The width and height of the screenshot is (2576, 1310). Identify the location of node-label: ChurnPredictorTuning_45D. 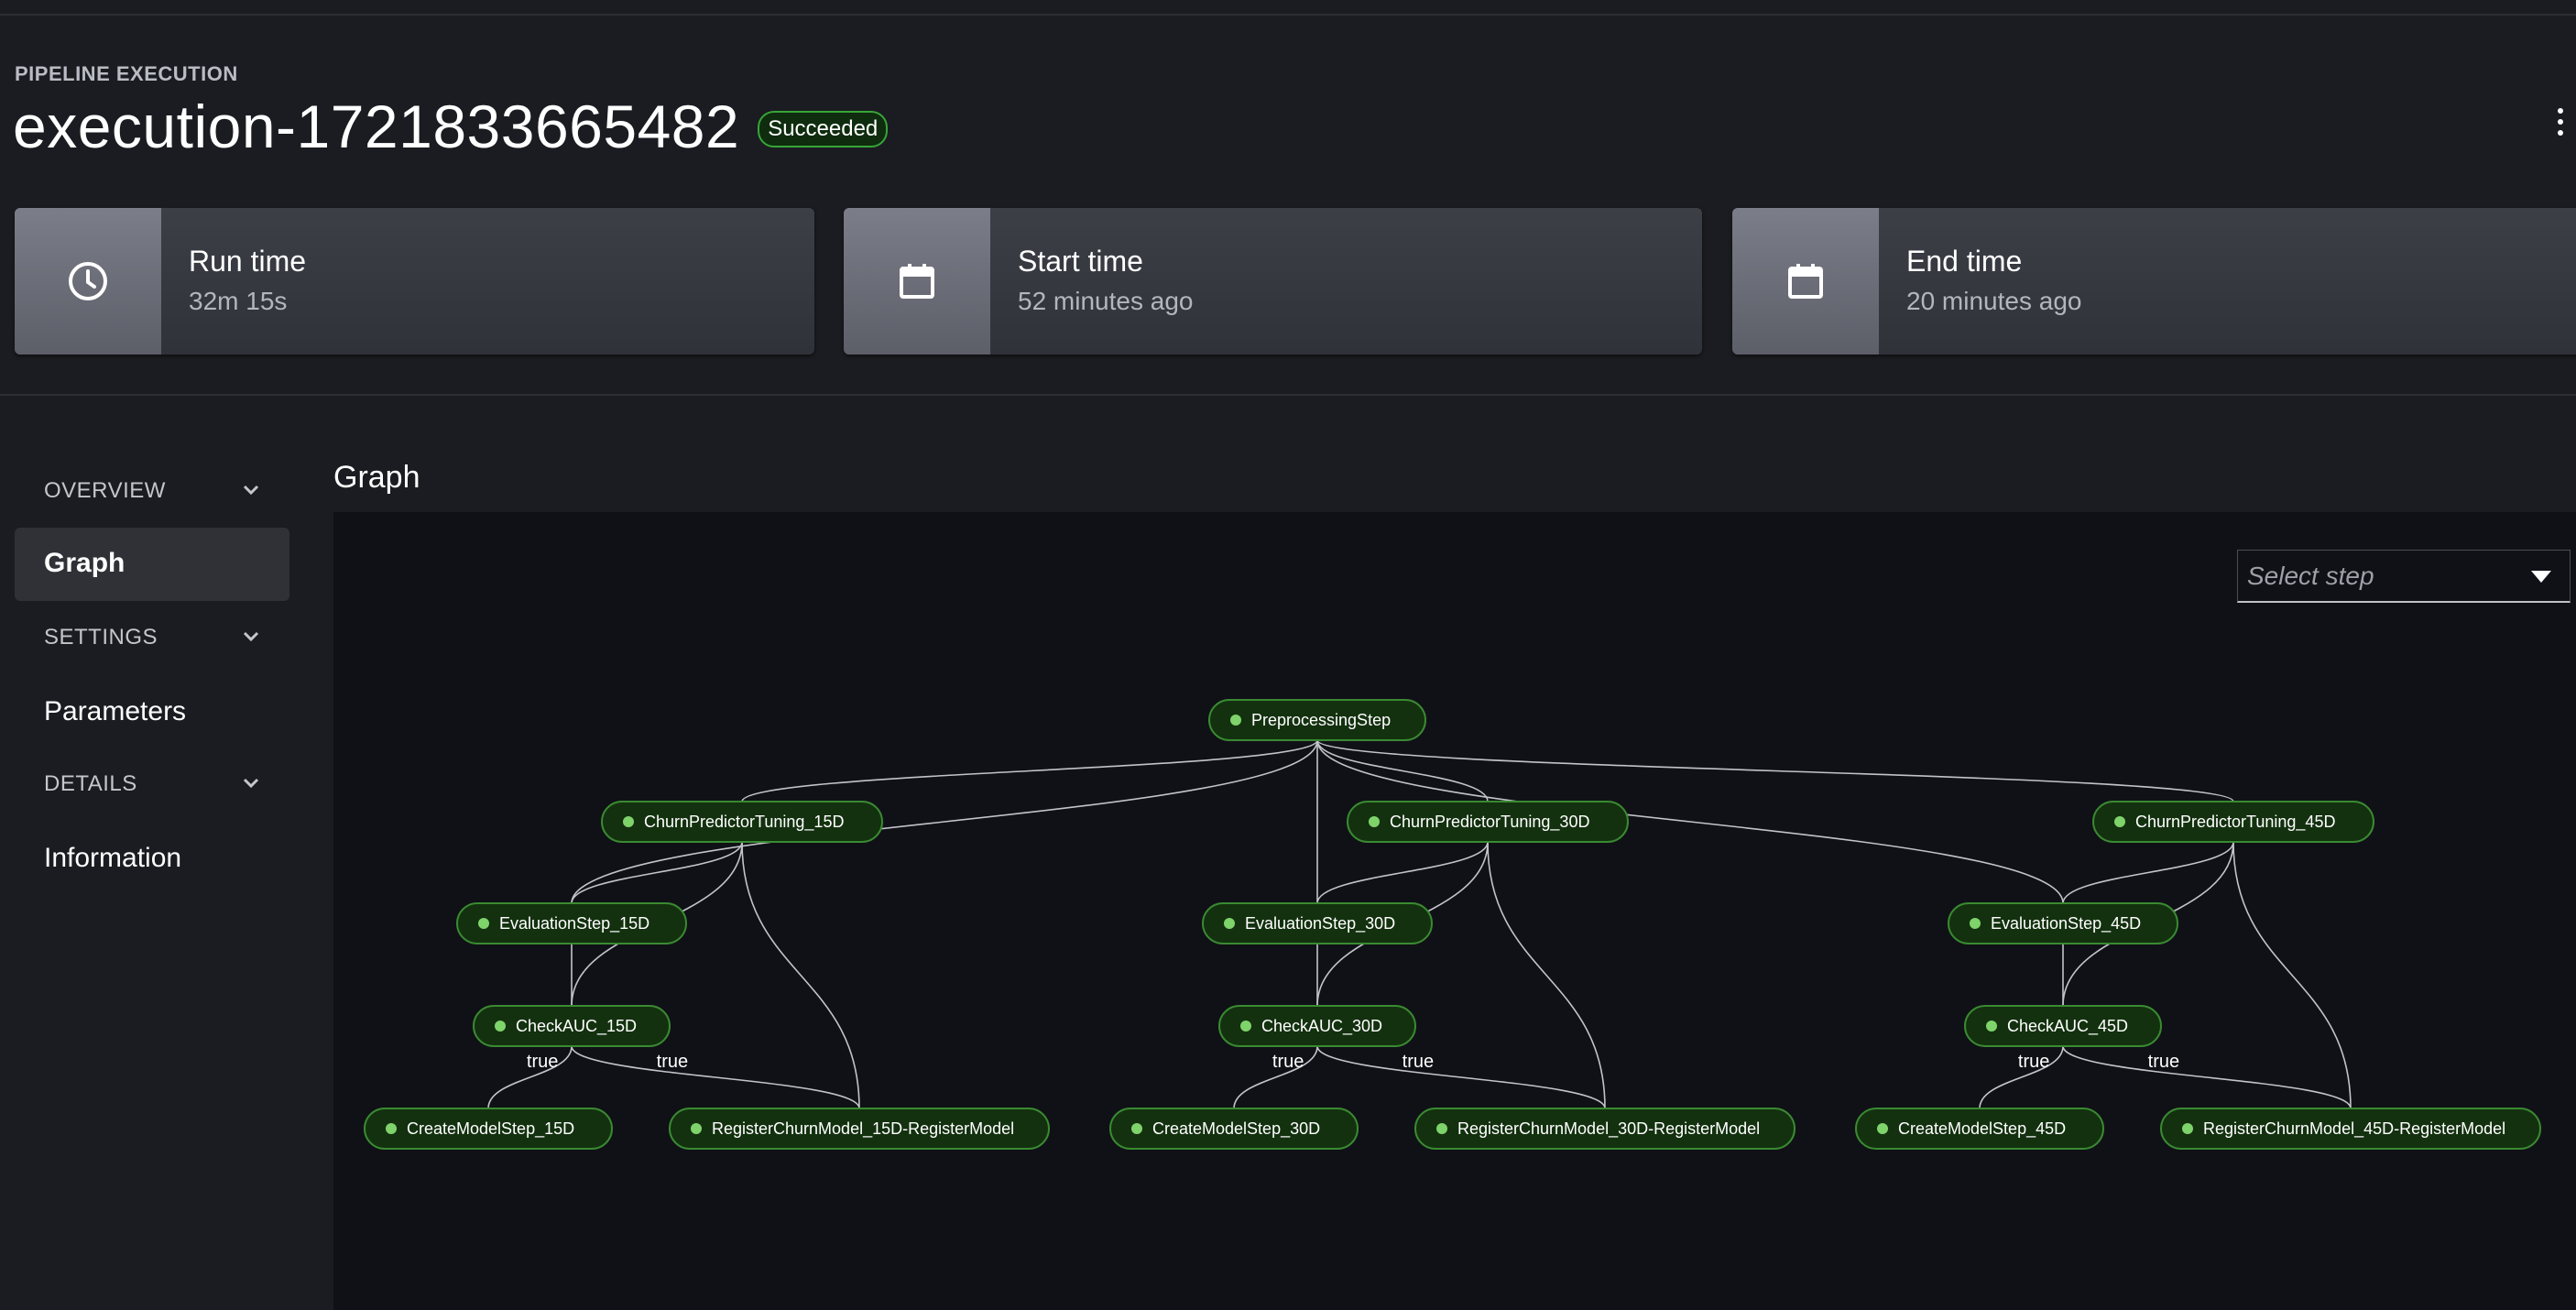
(2235, 822).